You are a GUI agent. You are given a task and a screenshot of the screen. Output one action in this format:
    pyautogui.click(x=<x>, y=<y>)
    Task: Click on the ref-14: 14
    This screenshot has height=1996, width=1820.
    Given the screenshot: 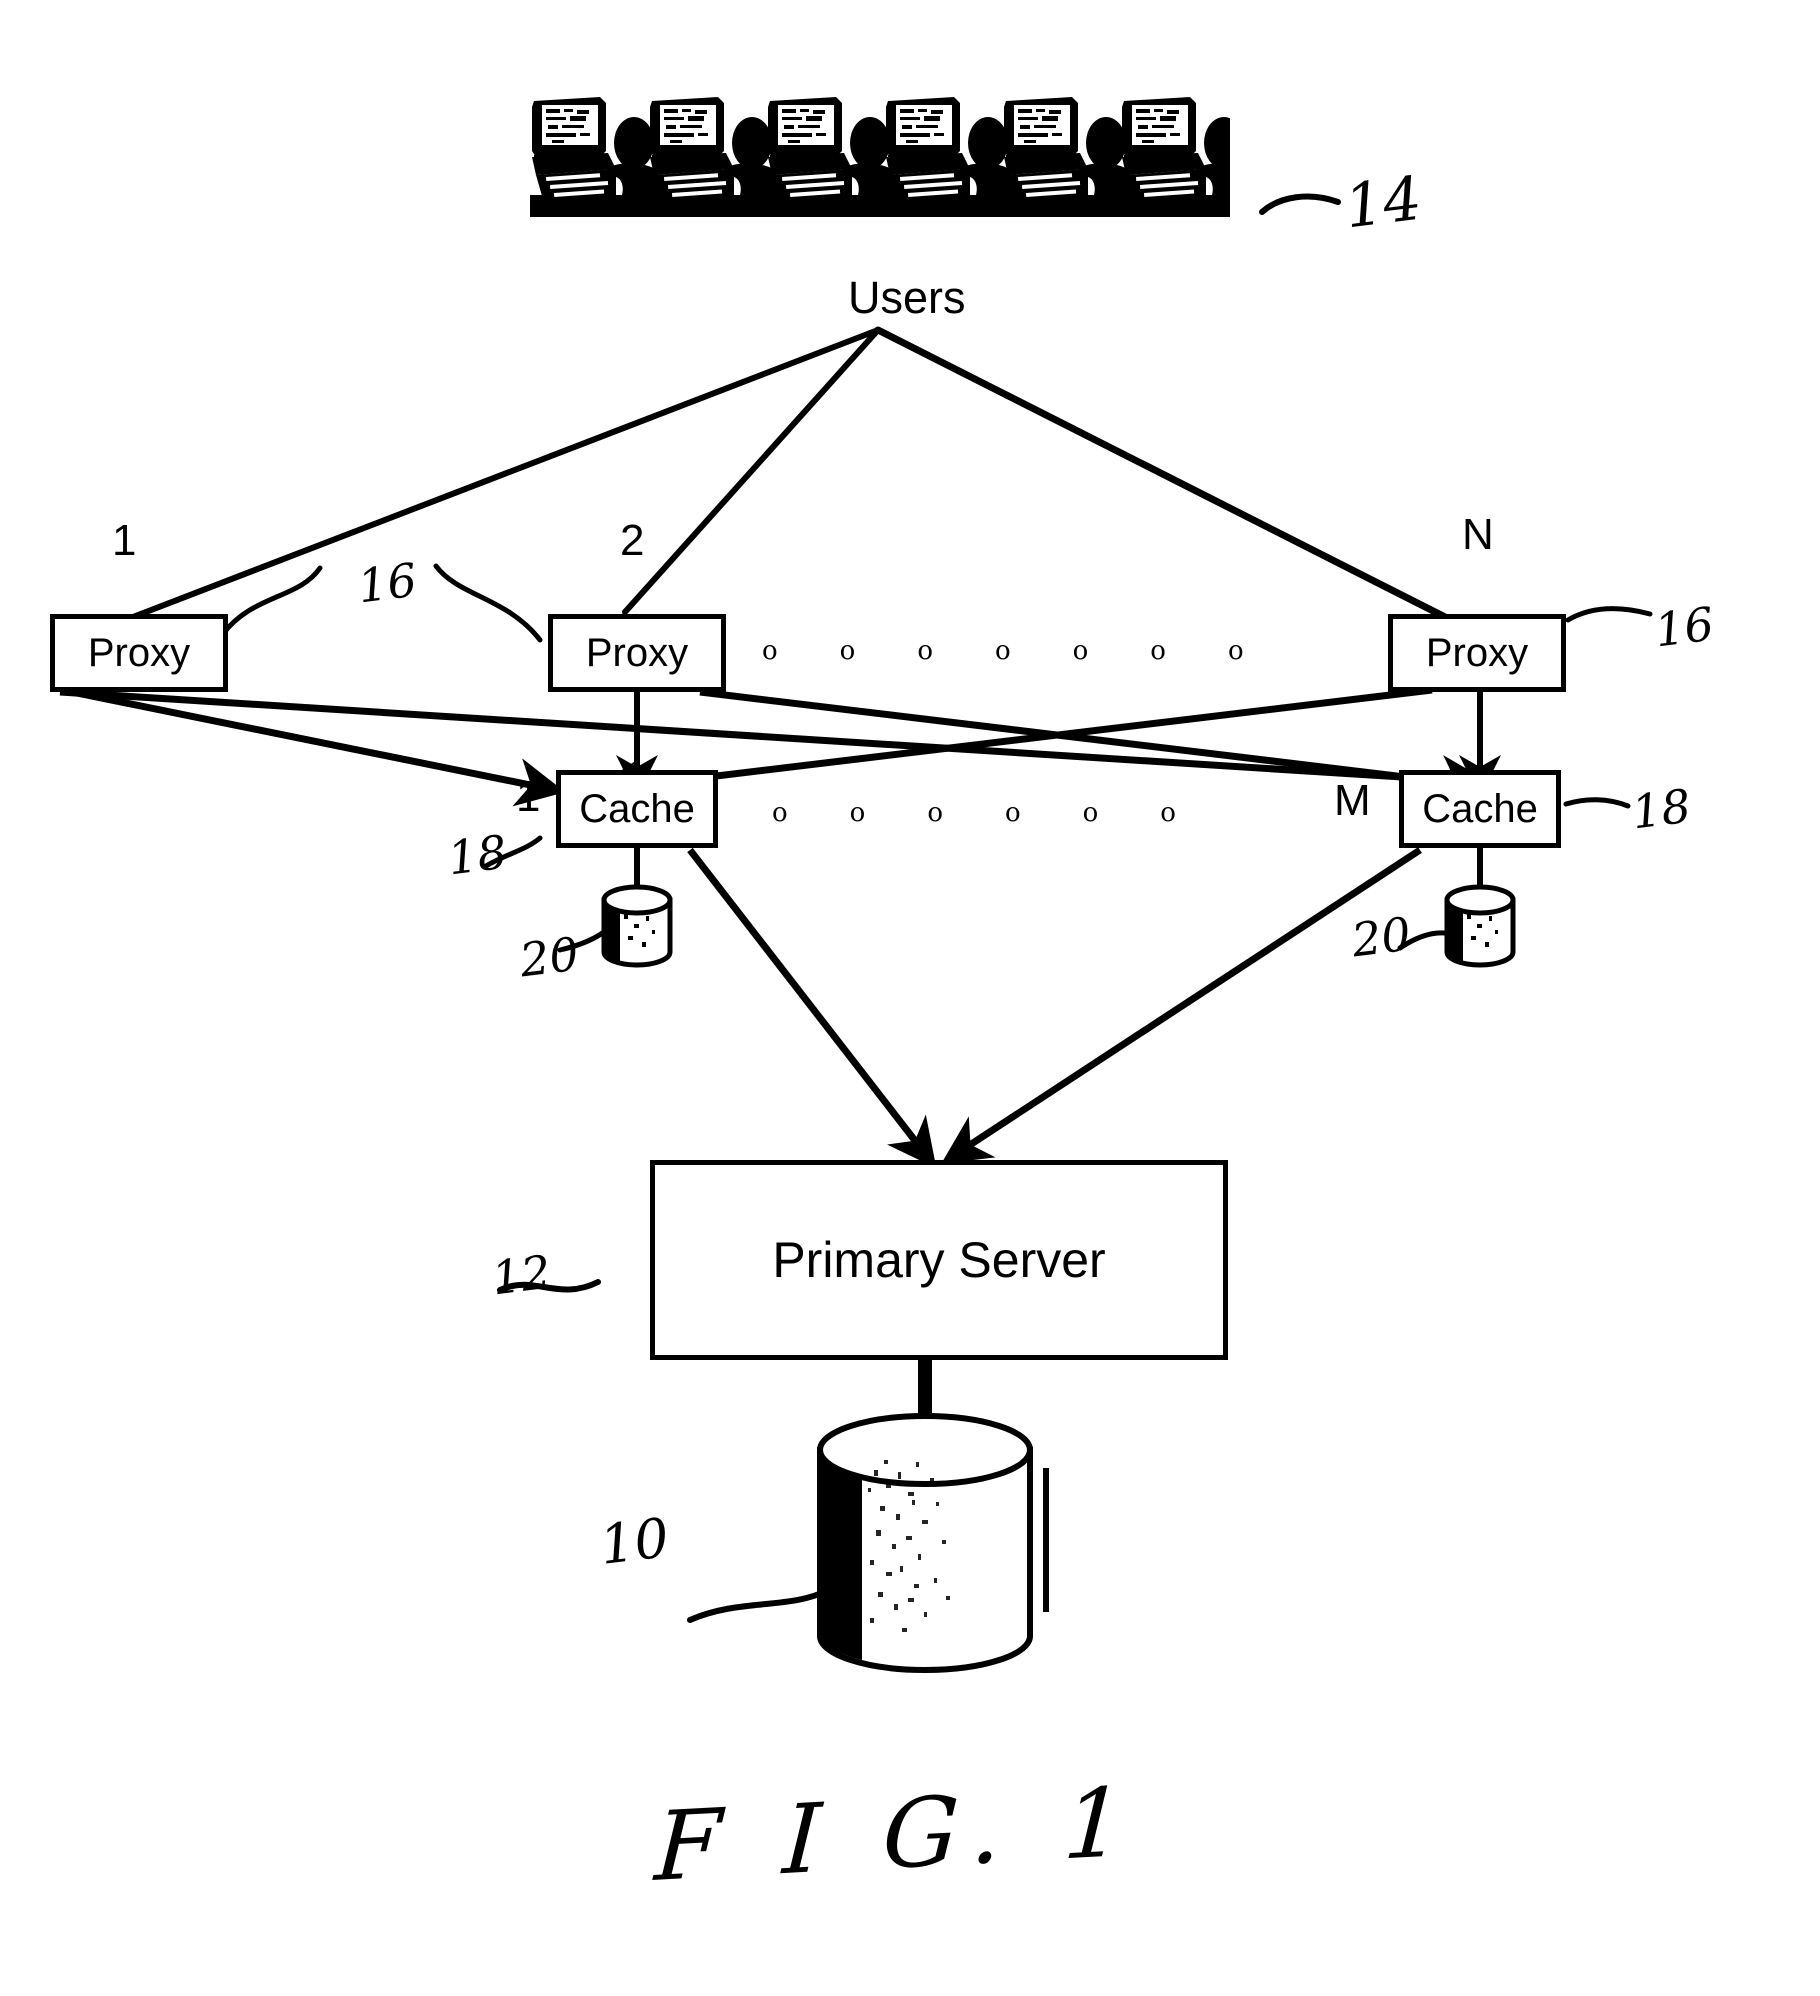 What is the action you would take?
    pyautogui.click(x=1383, y=203)
    